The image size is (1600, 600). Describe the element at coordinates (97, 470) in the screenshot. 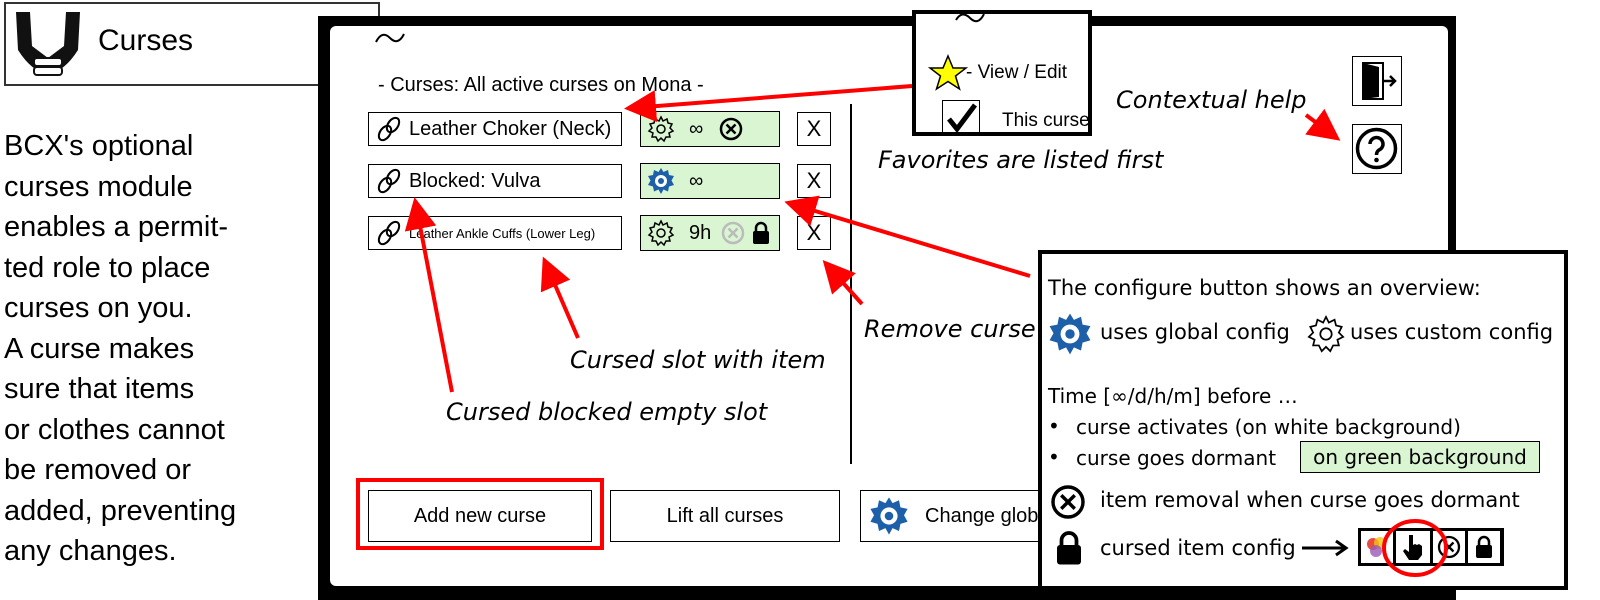

I see `intro-line: be removed or` at that location.